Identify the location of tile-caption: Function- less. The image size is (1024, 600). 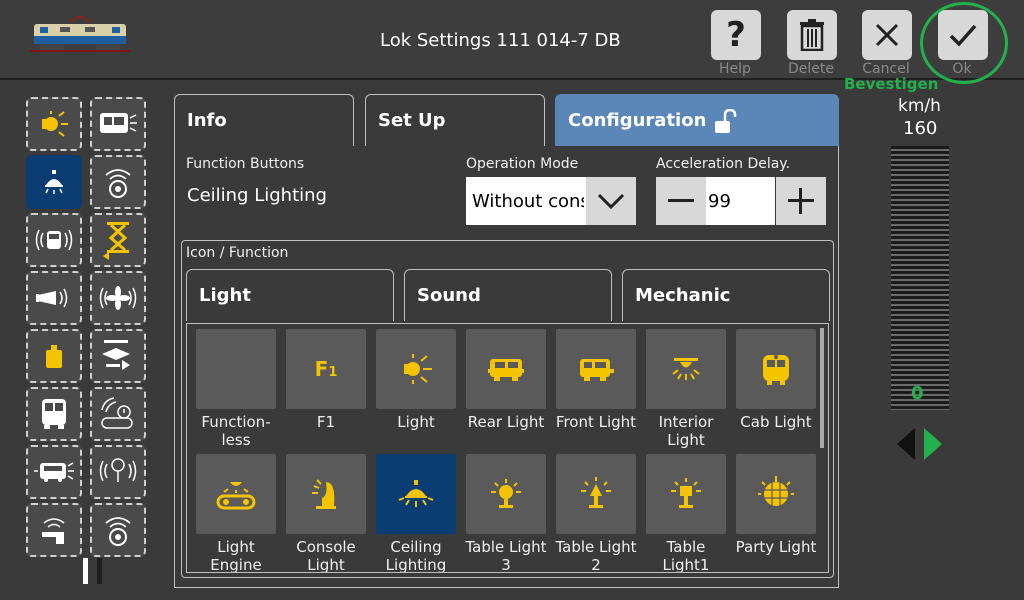
(236, 431).